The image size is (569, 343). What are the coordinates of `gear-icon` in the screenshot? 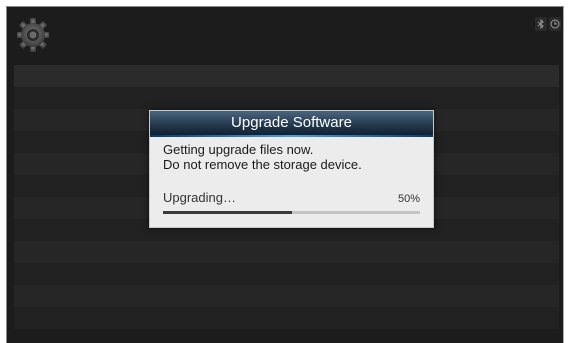 It's located at (33, 34).